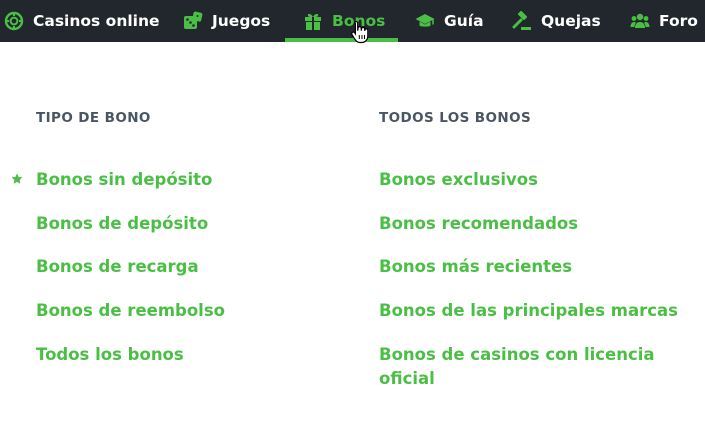 The width and height of the screenshot is (705, 428). What do you see at coordinates (455, 118) in the screenshot?
I see `column-heading: TODOS LOS BONOS` at bounding box center [455, 118].